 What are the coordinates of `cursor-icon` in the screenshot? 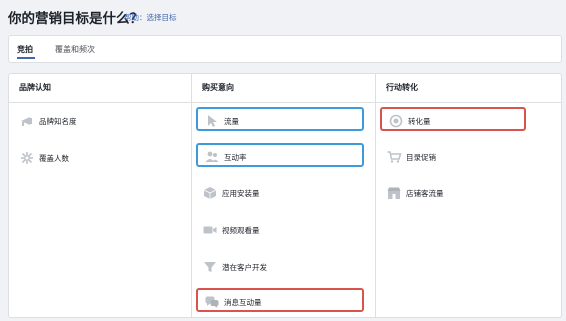 It's located at (212, 121).